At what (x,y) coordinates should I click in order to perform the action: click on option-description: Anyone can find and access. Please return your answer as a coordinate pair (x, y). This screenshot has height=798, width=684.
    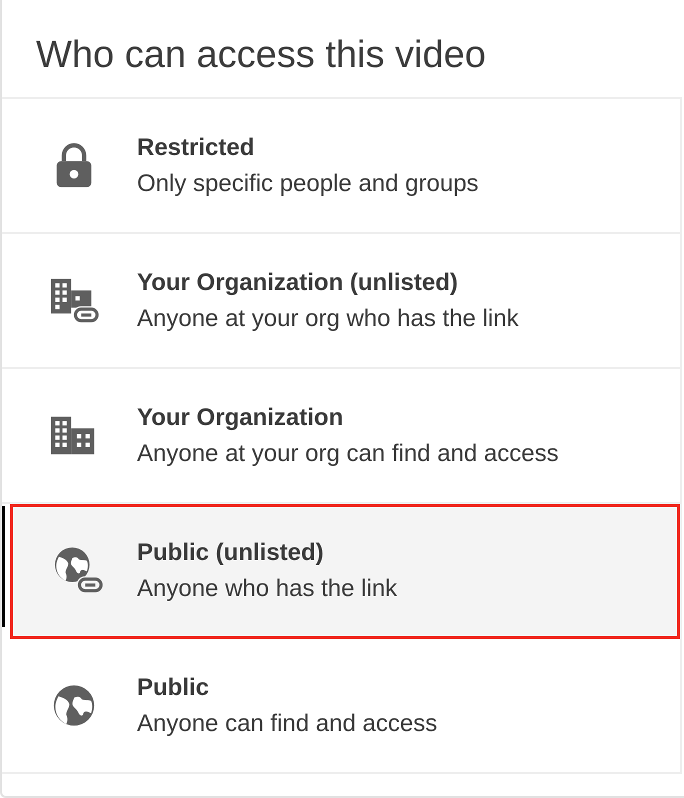
    Looking at the image, I should click on (287, 724).